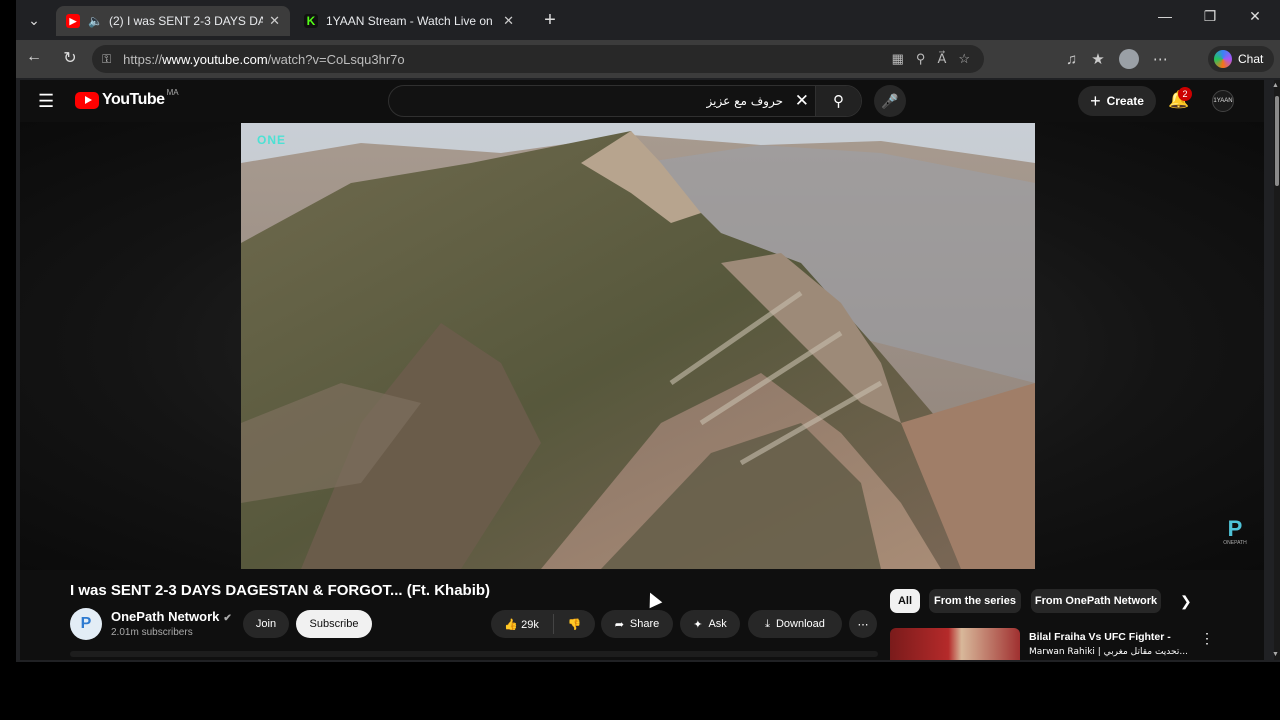  Describe the element at coordinates (898, 59) in the screenshot. I see `app-available-icon: ▦` at that location.